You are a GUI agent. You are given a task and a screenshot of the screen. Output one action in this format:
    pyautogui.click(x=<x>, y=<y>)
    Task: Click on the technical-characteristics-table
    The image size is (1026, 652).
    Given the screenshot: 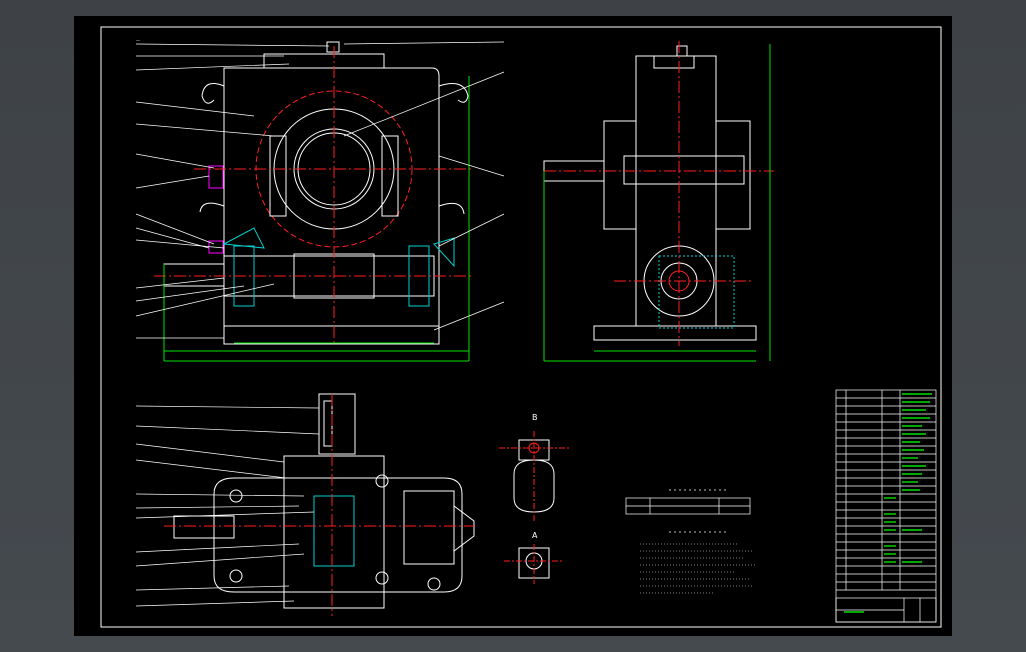 What is the action you would take?
    pyautogui.click(x=688, y=511)
    